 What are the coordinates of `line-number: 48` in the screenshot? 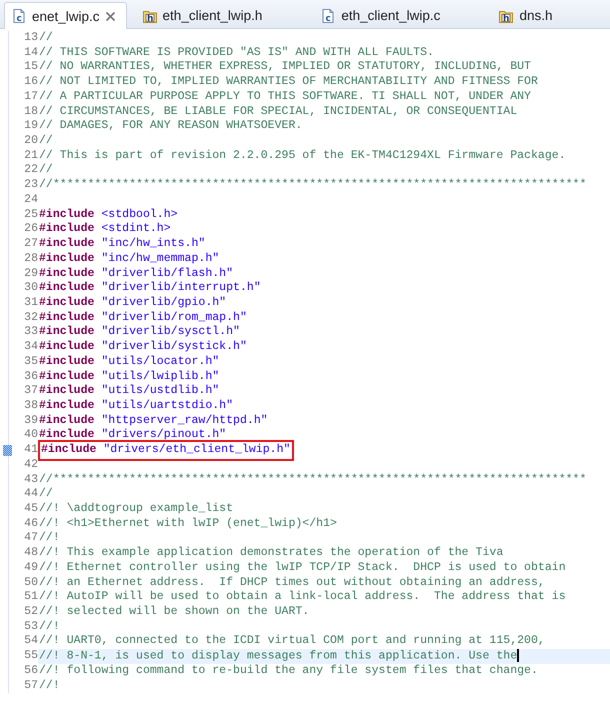 It's located at (30, 553).